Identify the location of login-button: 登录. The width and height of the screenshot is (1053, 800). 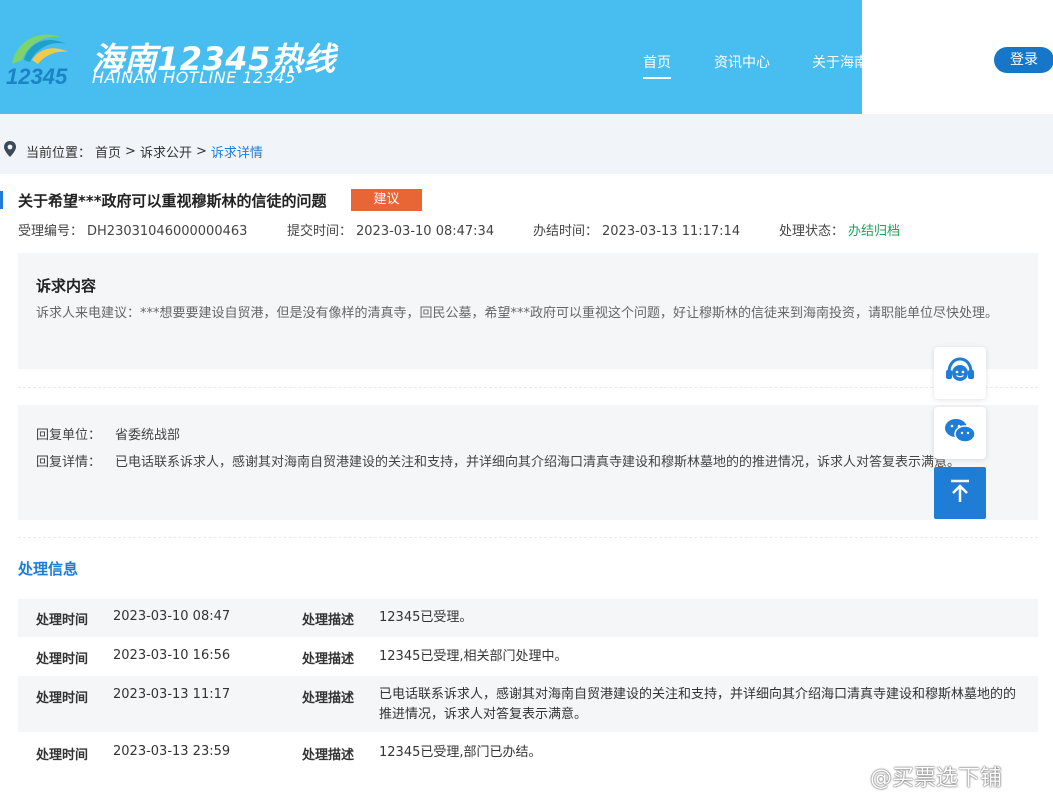
(1023, 60).